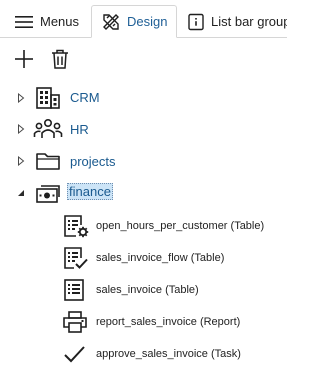 The height and width of the screenshot is (378, 320). I want to click on delete-button, so click(60, 59).